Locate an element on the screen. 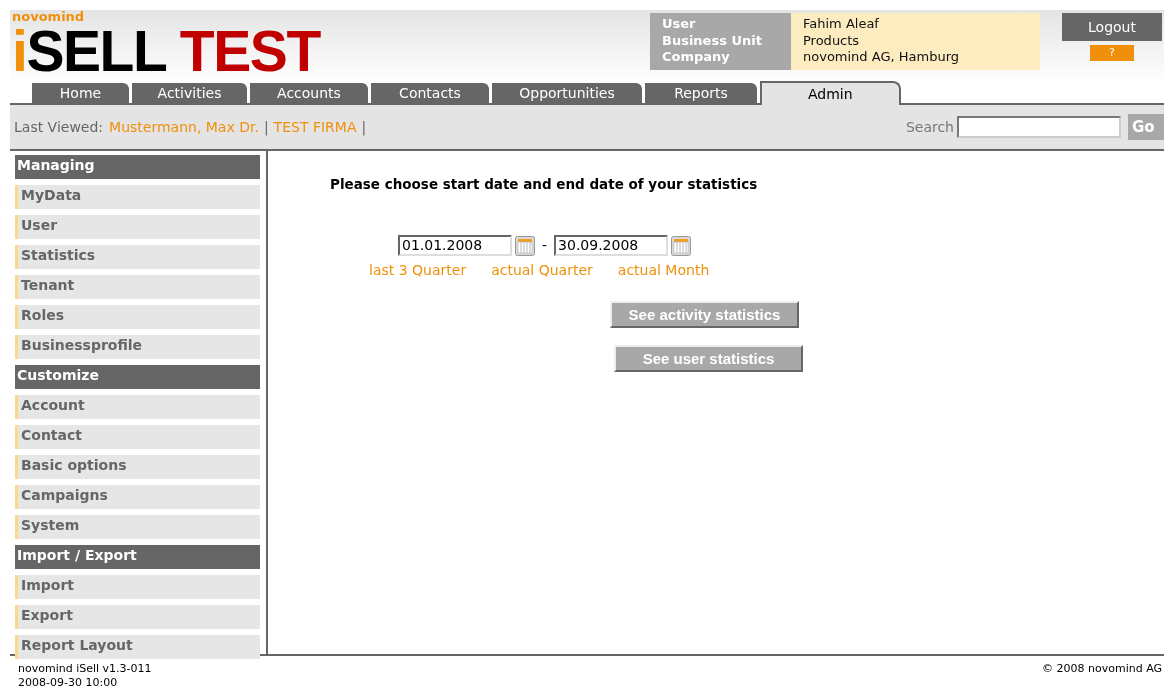  info-label: User is located at coordinates (679, 24).